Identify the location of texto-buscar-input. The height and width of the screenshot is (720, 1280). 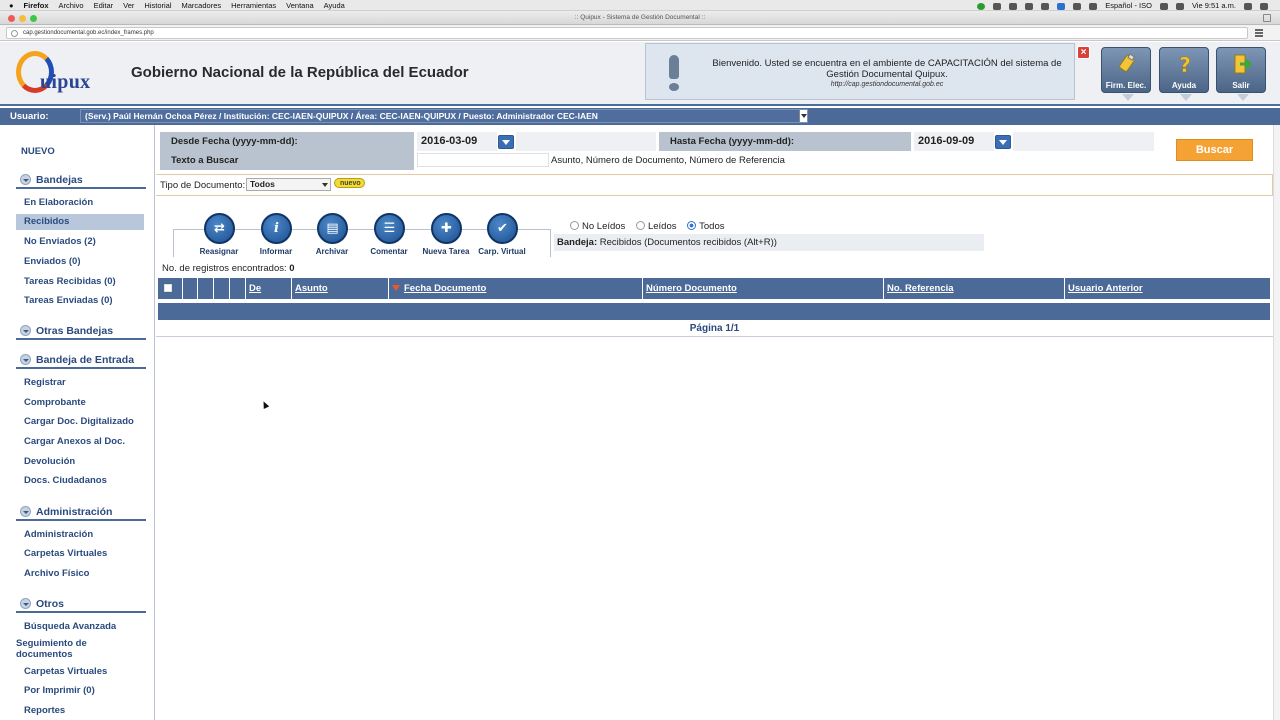
(483, 160).